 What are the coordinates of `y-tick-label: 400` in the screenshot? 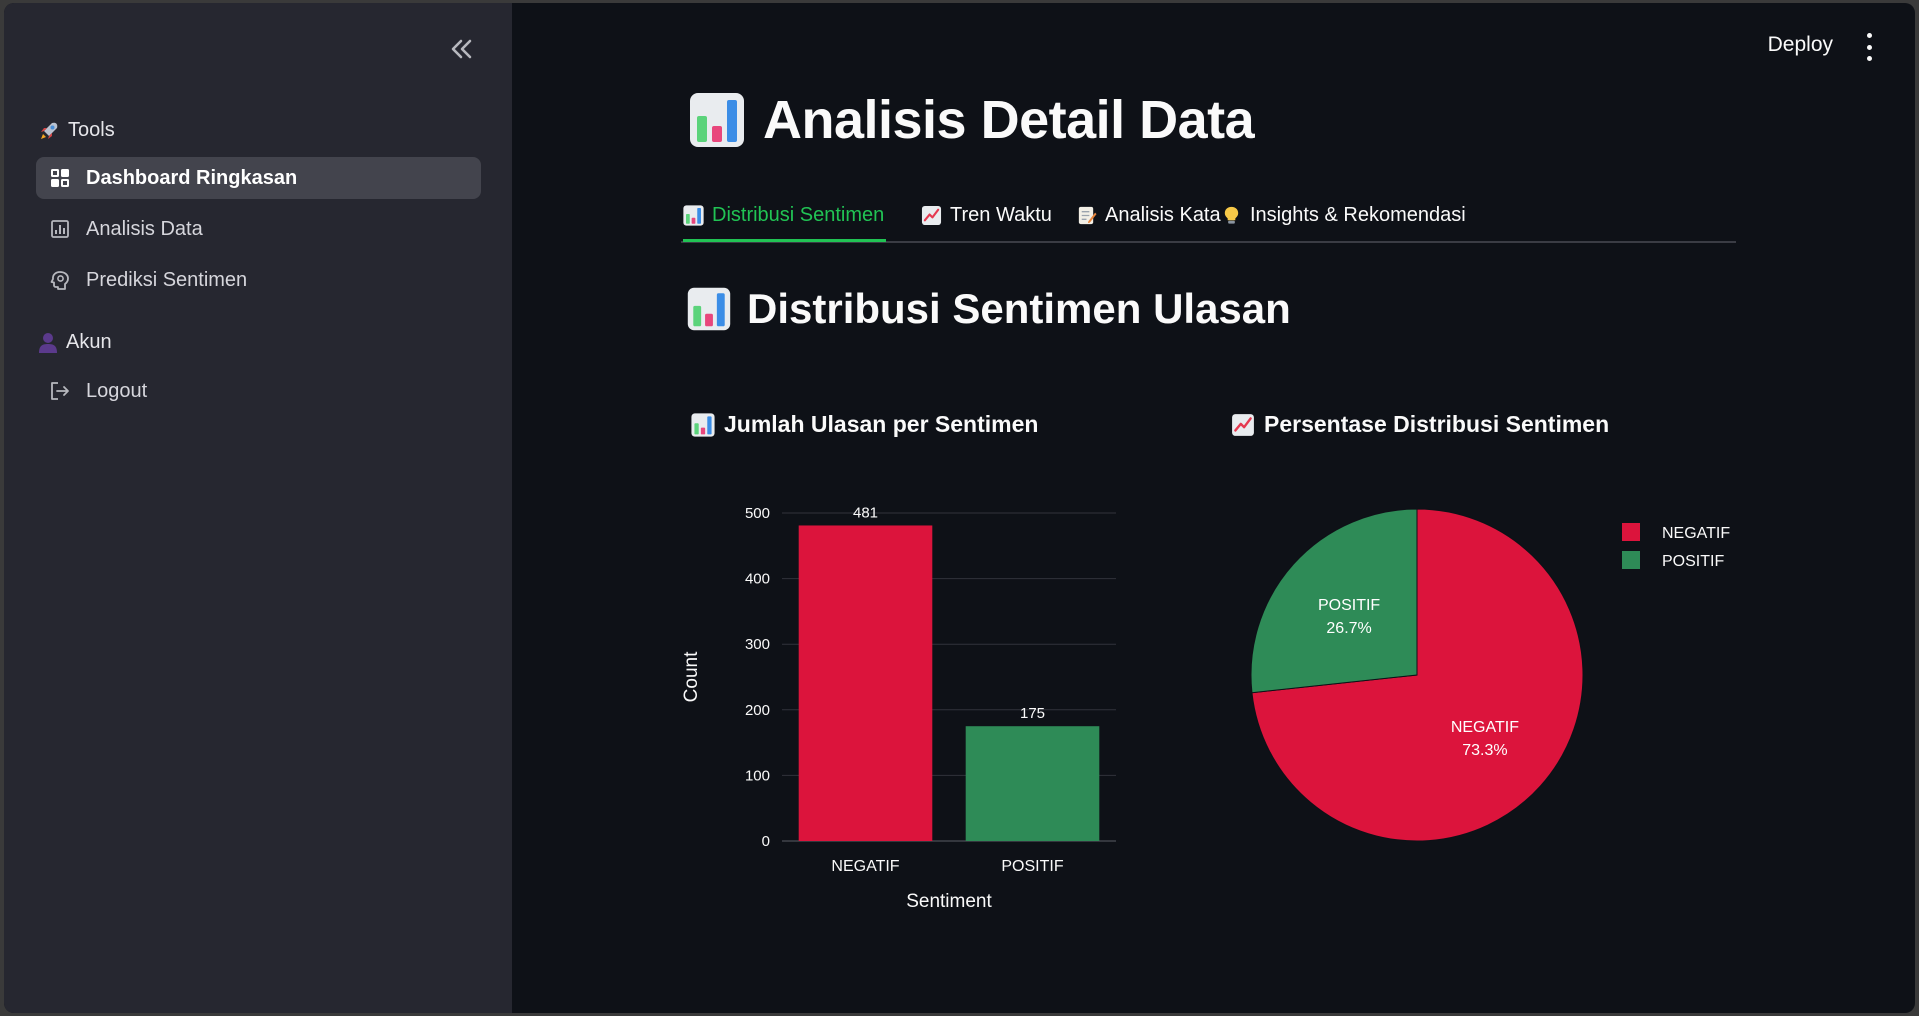 It's located at (757, 579).